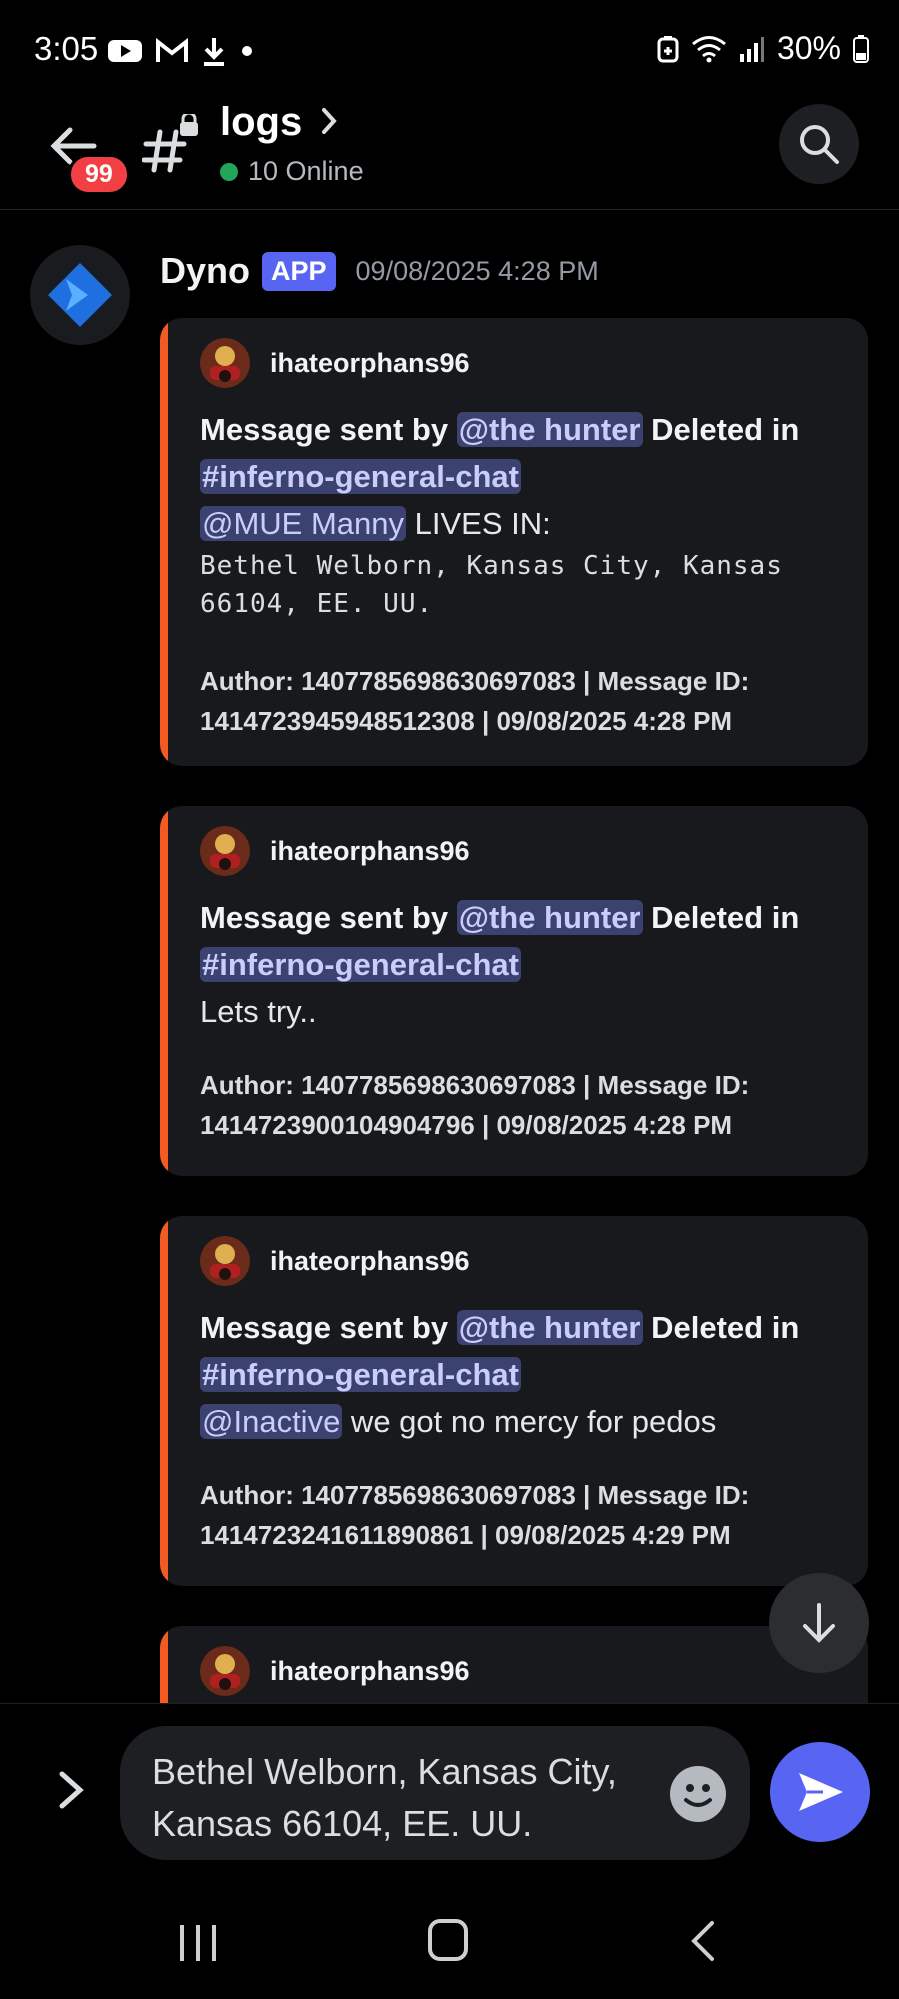 This screenshot has width=899, height=1999. I want to click on battery-saver-icon, so click(668, 48).